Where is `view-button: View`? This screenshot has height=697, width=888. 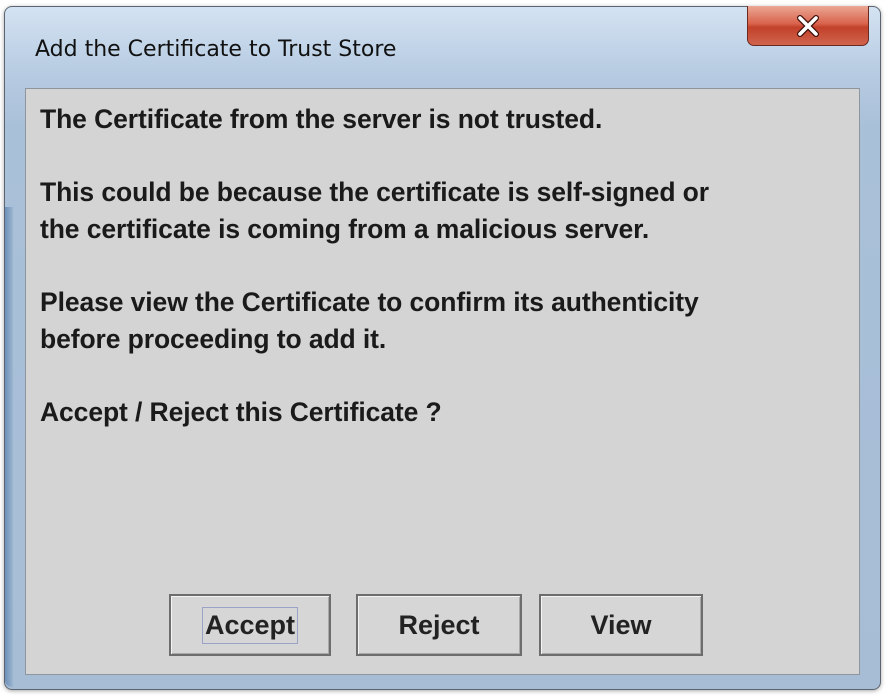 view-button: View is located at coordinates (621, 625).